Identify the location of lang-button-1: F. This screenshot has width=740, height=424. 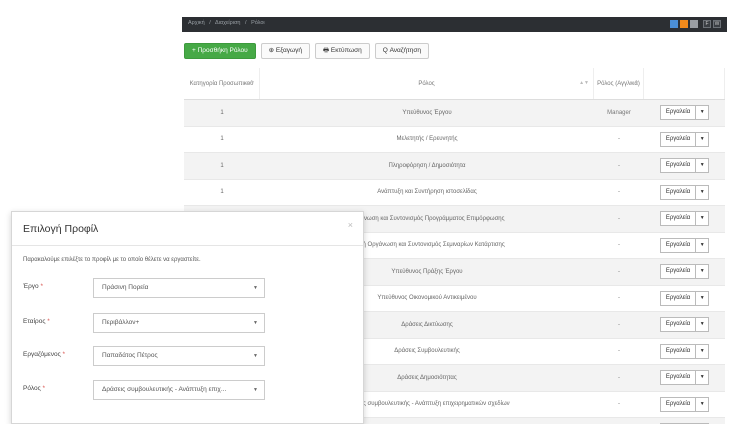
(707, 24).